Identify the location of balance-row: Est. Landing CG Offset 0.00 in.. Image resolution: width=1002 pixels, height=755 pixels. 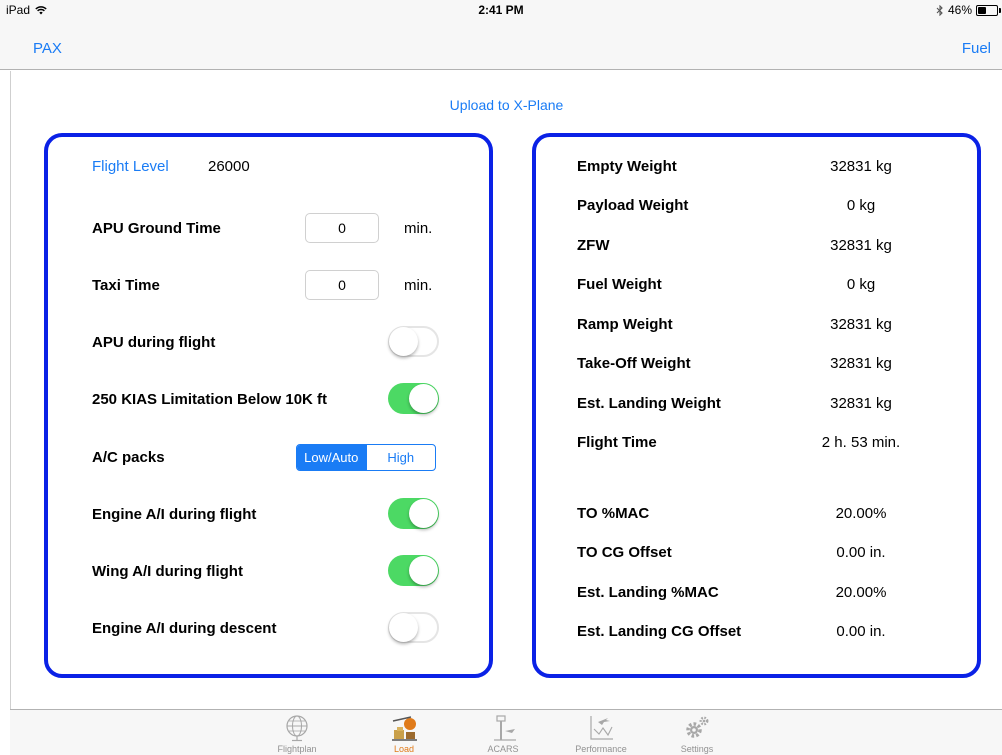
(756, 631).